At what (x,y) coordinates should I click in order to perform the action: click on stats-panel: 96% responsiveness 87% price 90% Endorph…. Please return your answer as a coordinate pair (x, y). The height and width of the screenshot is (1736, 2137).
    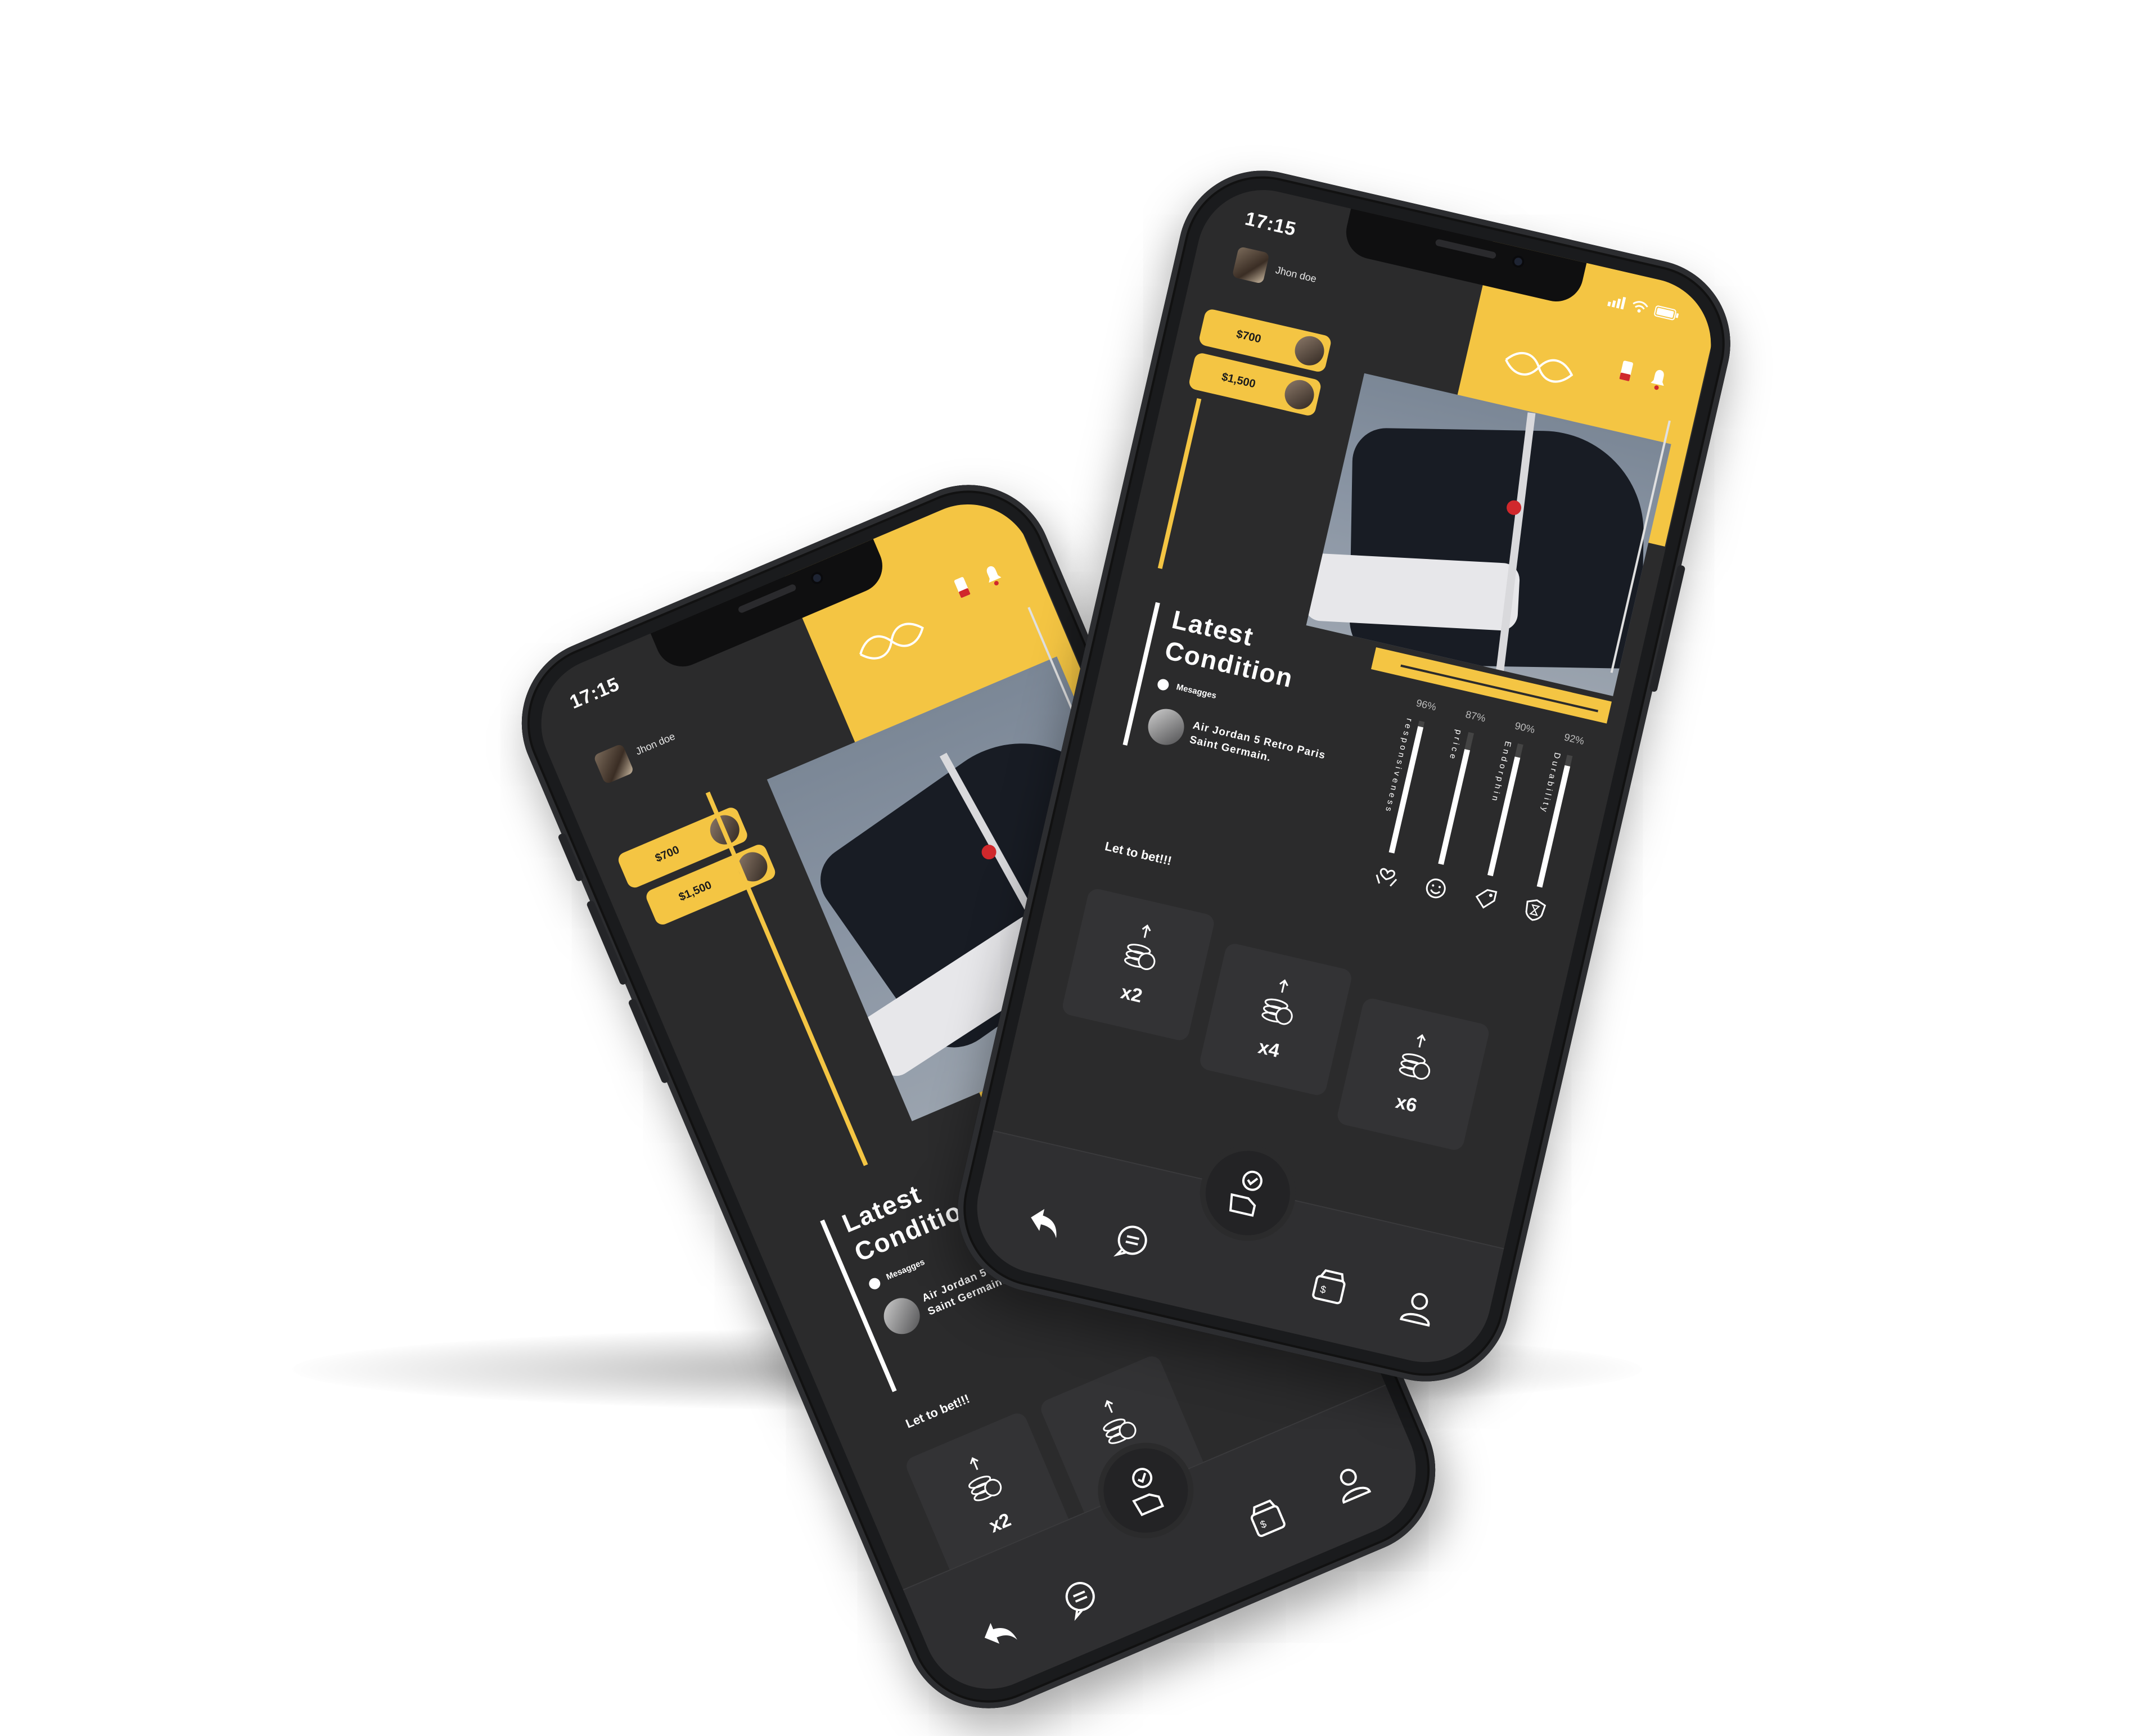
    Looking at the image, I should click on (1482, 816).